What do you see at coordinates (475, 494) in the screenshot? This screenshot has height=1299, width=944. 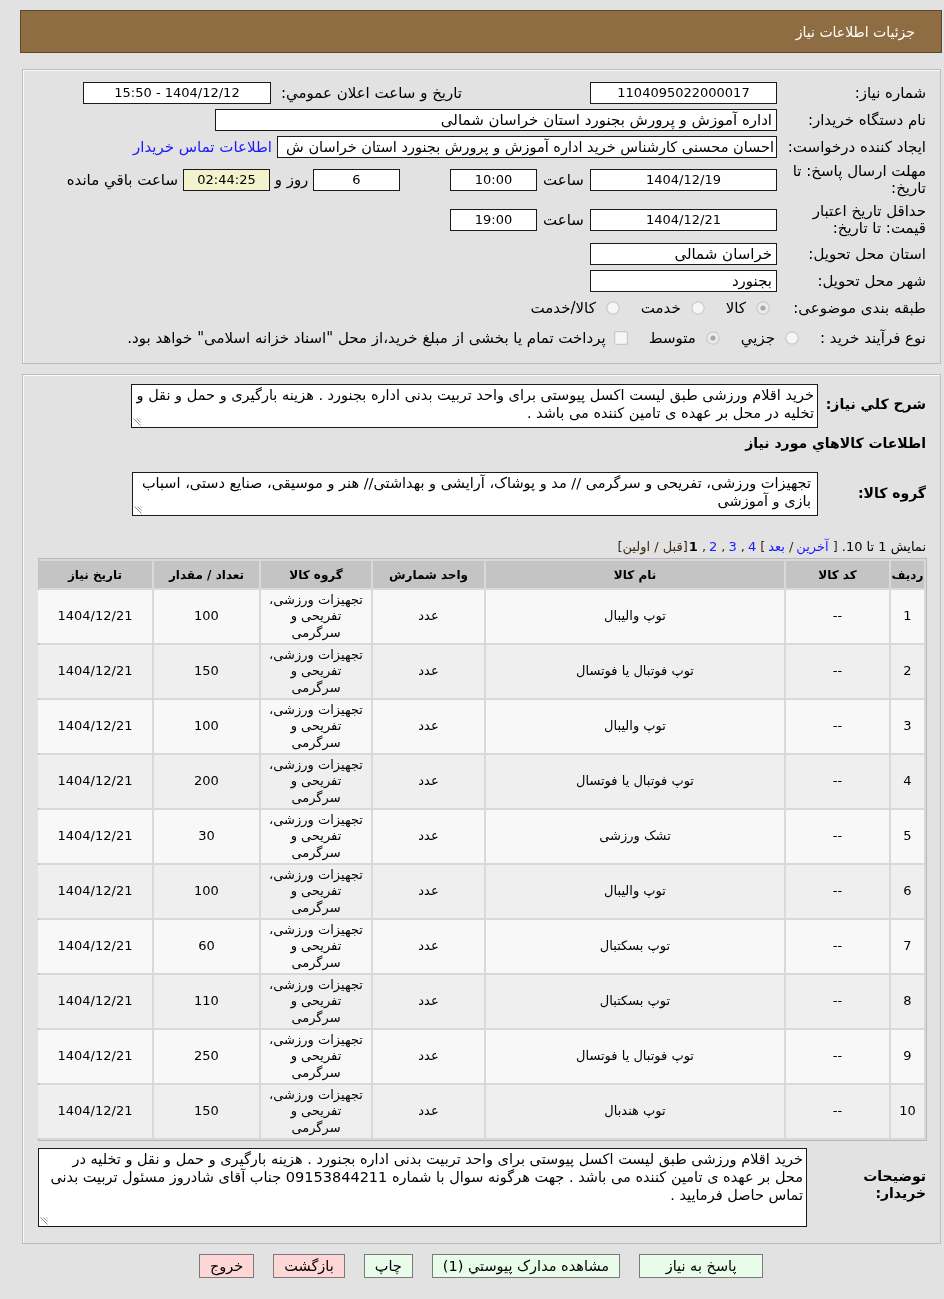 I see `goods-group-field: تجهیزات ورزشی، تفریحی و سرگرمی // مد و پوشاک، آرایشی و بهداشتی// هنر و موسیقی، صنایع دستی، اسباب بازی و آموزشی` at bounding box center [475, 494].